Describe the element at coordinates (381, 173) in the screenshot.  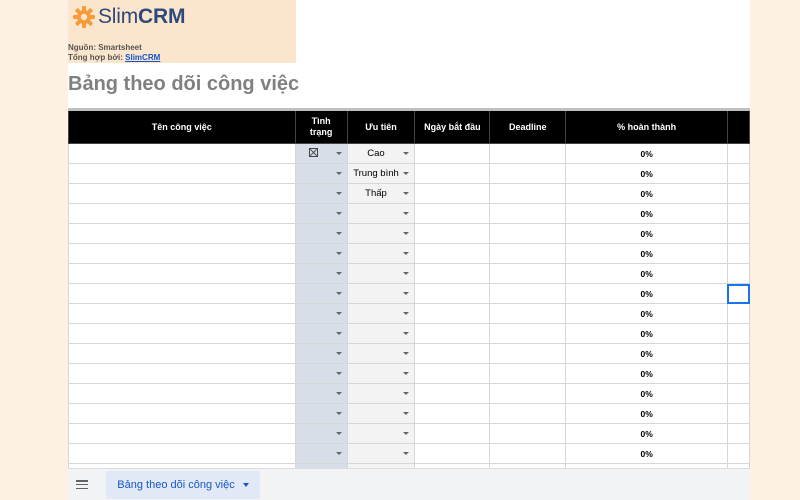
I see `priority-cell: Trung bình` at that location.